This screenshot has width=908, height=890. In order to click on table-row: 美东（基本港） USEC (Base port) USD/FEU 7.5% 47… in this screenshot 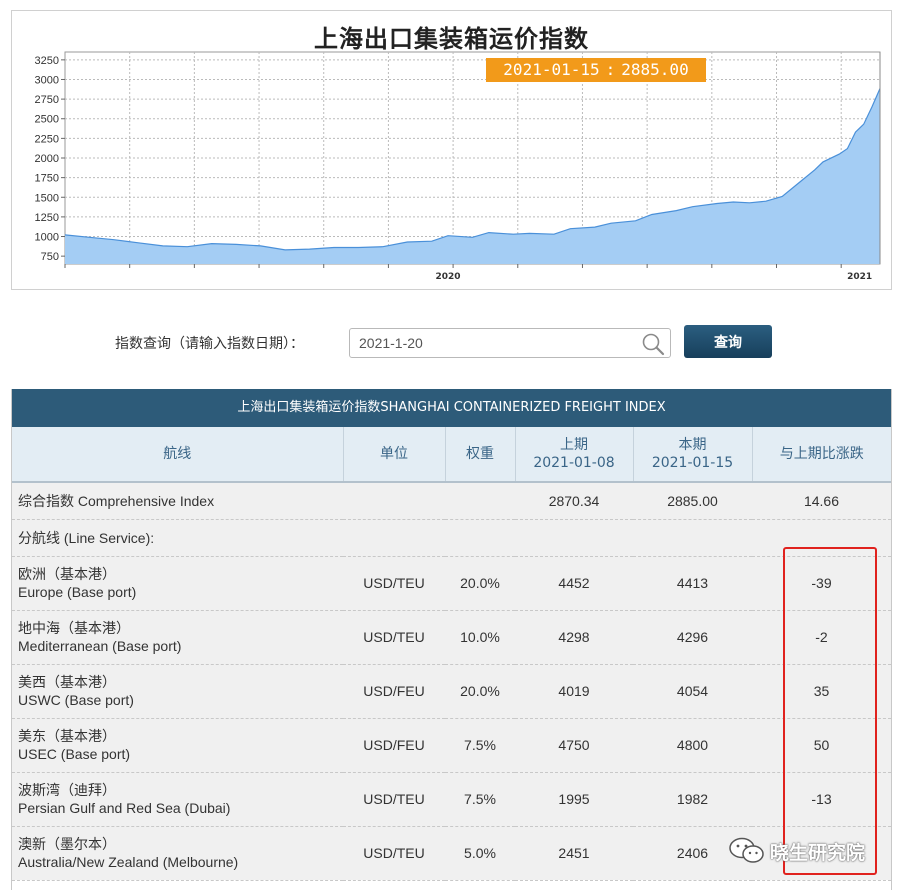, I will do `click(451, 745)`.